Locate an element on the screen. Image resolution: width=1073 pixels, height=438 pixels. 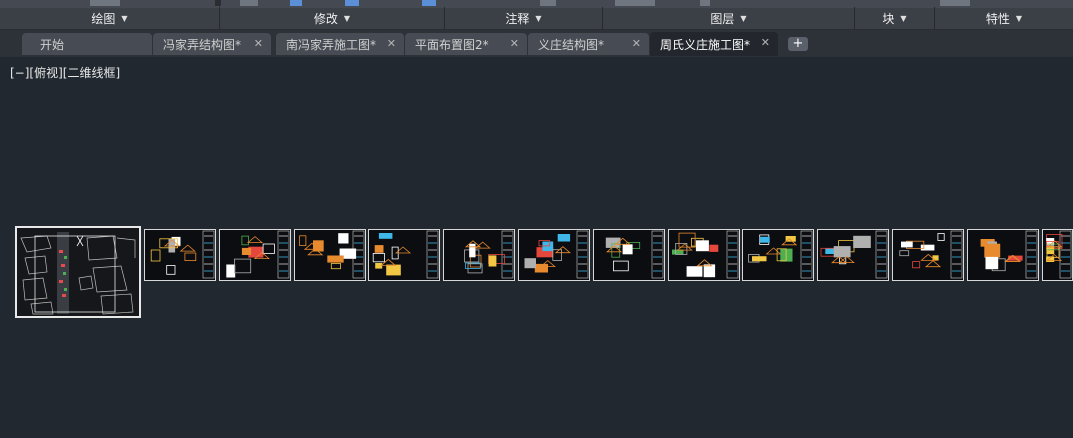
panel-modify-label: 修改 is located at coordinates (325, 18).